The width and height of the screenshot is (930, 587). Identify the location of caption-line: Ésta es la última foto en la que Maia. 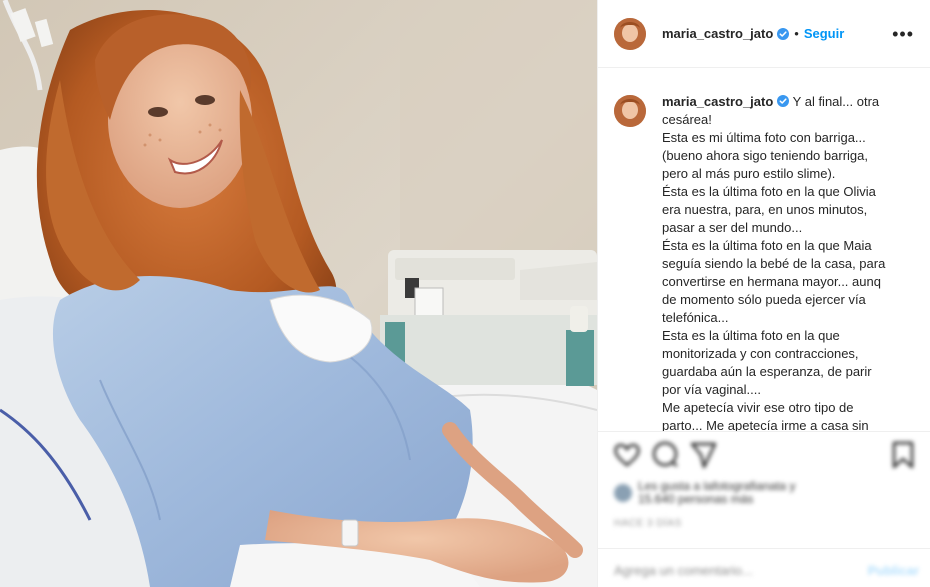
(767, 245).